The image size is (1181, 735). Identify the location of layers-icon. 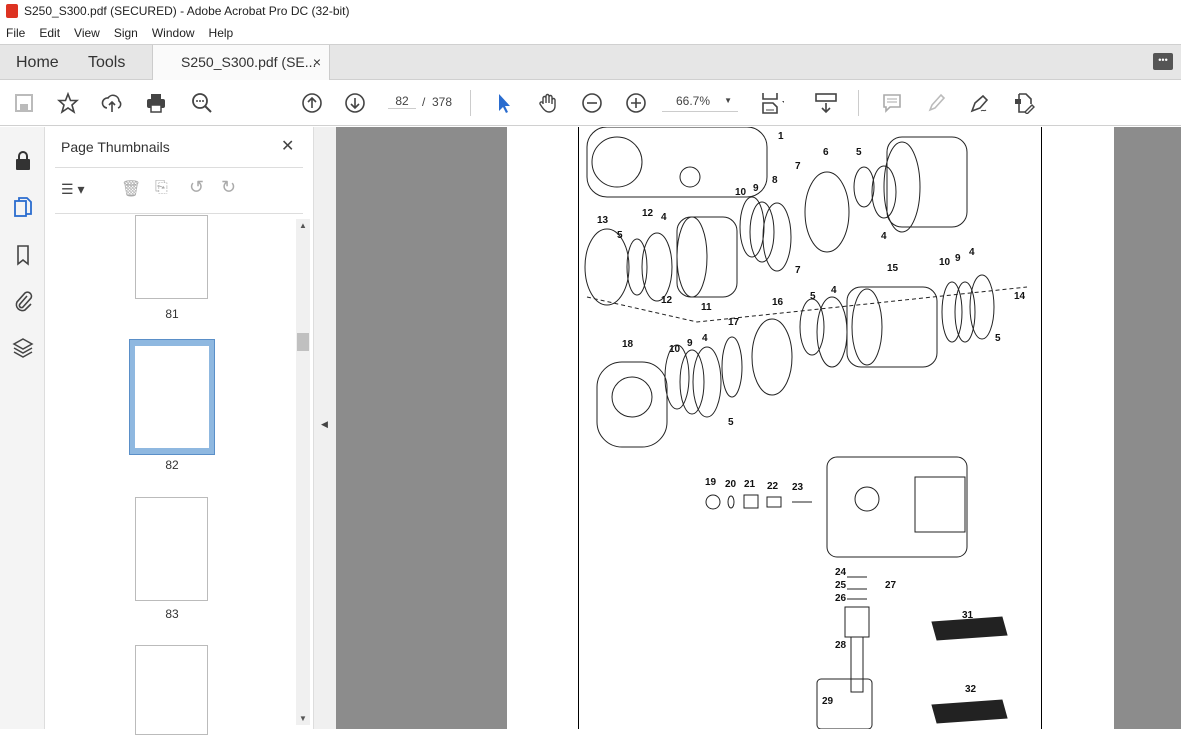
(23, 347).